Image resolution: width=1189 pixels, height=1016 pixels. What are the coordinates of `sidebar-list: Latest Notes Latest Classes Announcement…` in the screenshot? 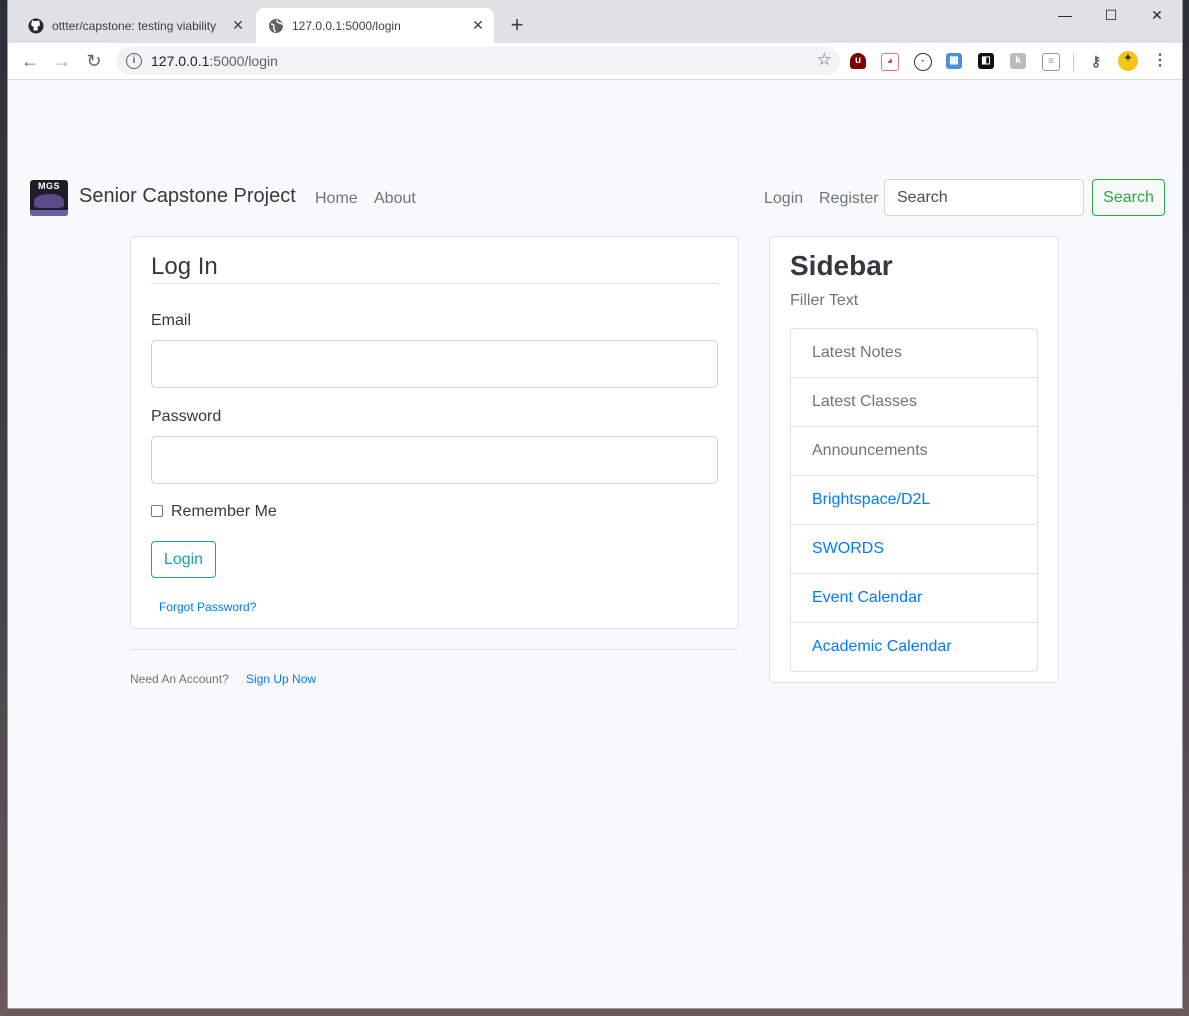 It's located at (914, 500).